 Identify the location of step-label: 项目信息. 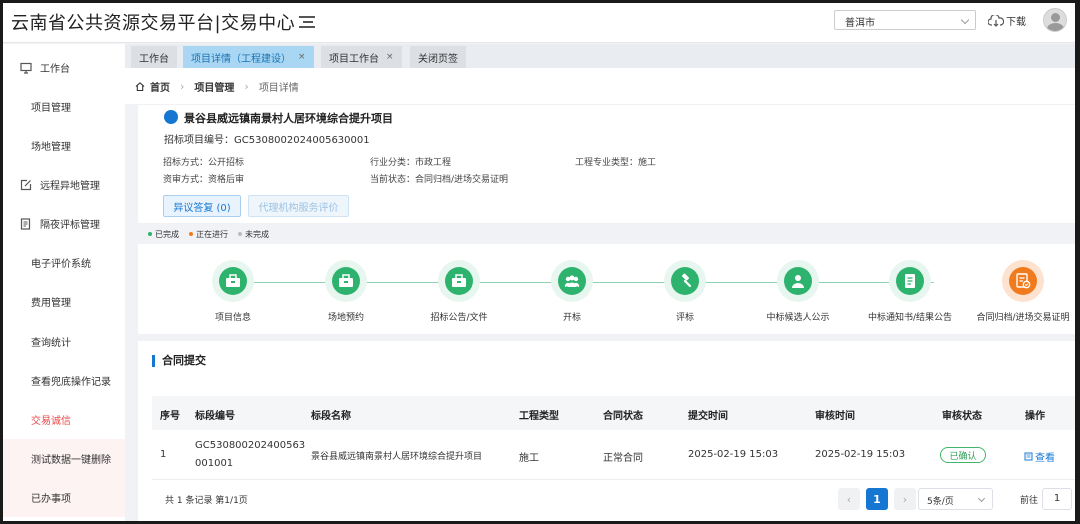
(232, 318).